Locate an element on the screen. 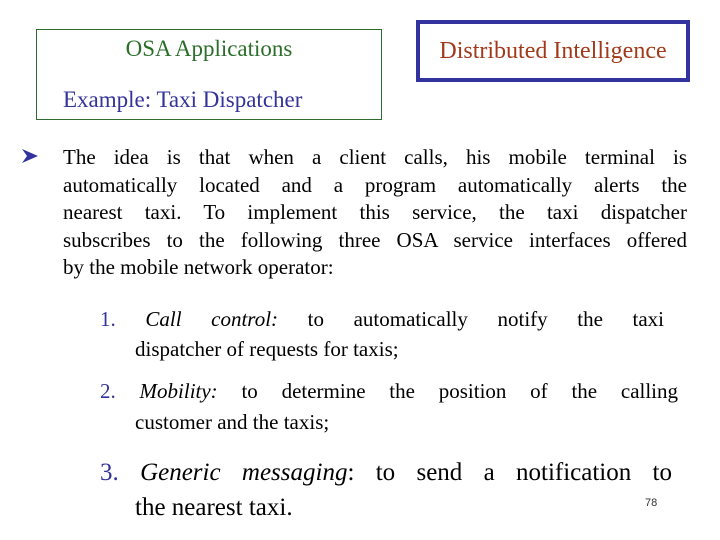 The height and width of the screenshot is (540, 720). slide-title: OSA Applications is located at coordinates (209, 48).